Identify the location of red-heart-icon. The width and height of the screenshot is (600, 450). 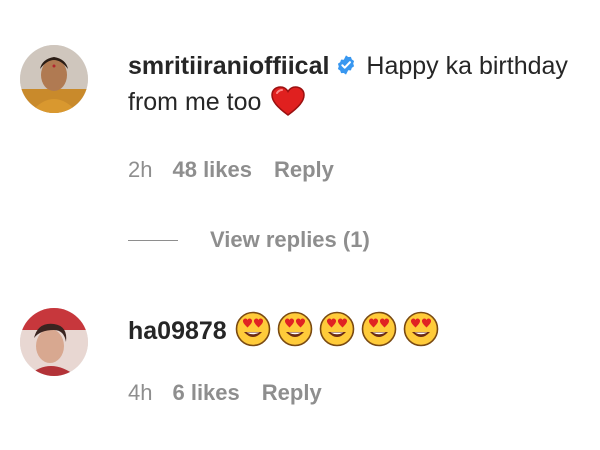
(288, 101).